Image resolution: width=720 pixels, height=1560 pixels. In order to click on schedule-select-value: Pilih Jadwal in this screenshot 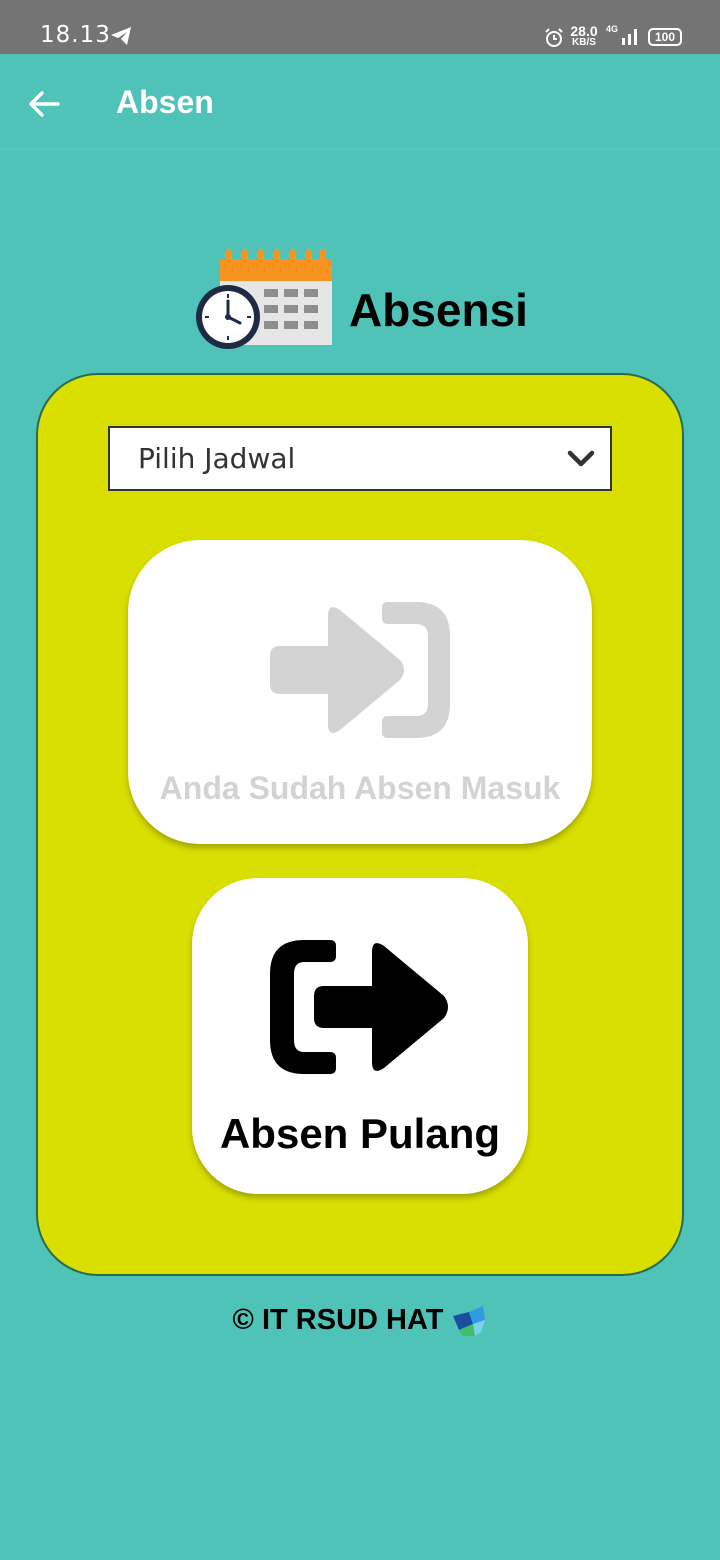, I will do `click(217, 458)`.